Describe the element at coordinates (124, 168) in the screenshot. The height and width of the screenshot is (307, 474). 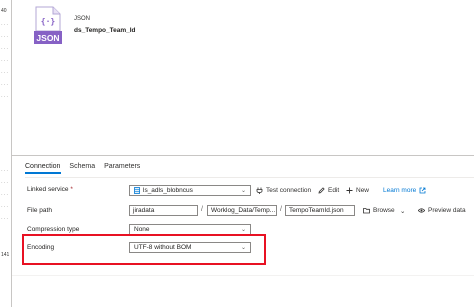
I see `tab-parameters: Parameters` at that location.